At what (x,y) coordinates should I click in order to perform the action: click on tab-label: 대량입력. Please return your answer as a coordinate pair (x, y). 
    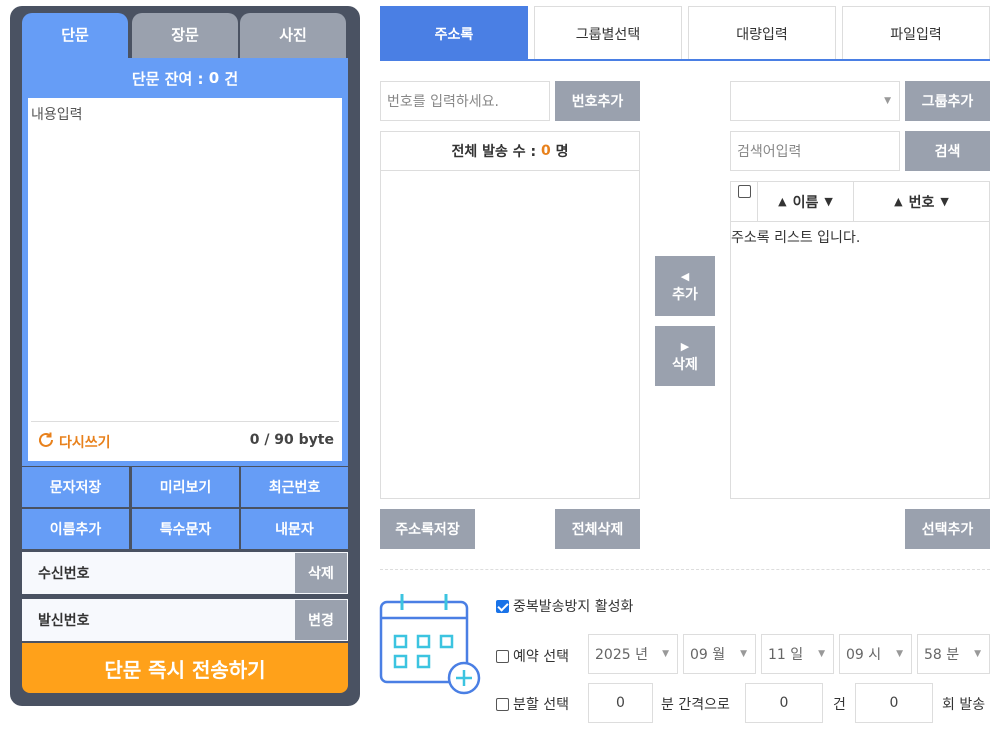
    Looking at the image, I should click on (762, 34).